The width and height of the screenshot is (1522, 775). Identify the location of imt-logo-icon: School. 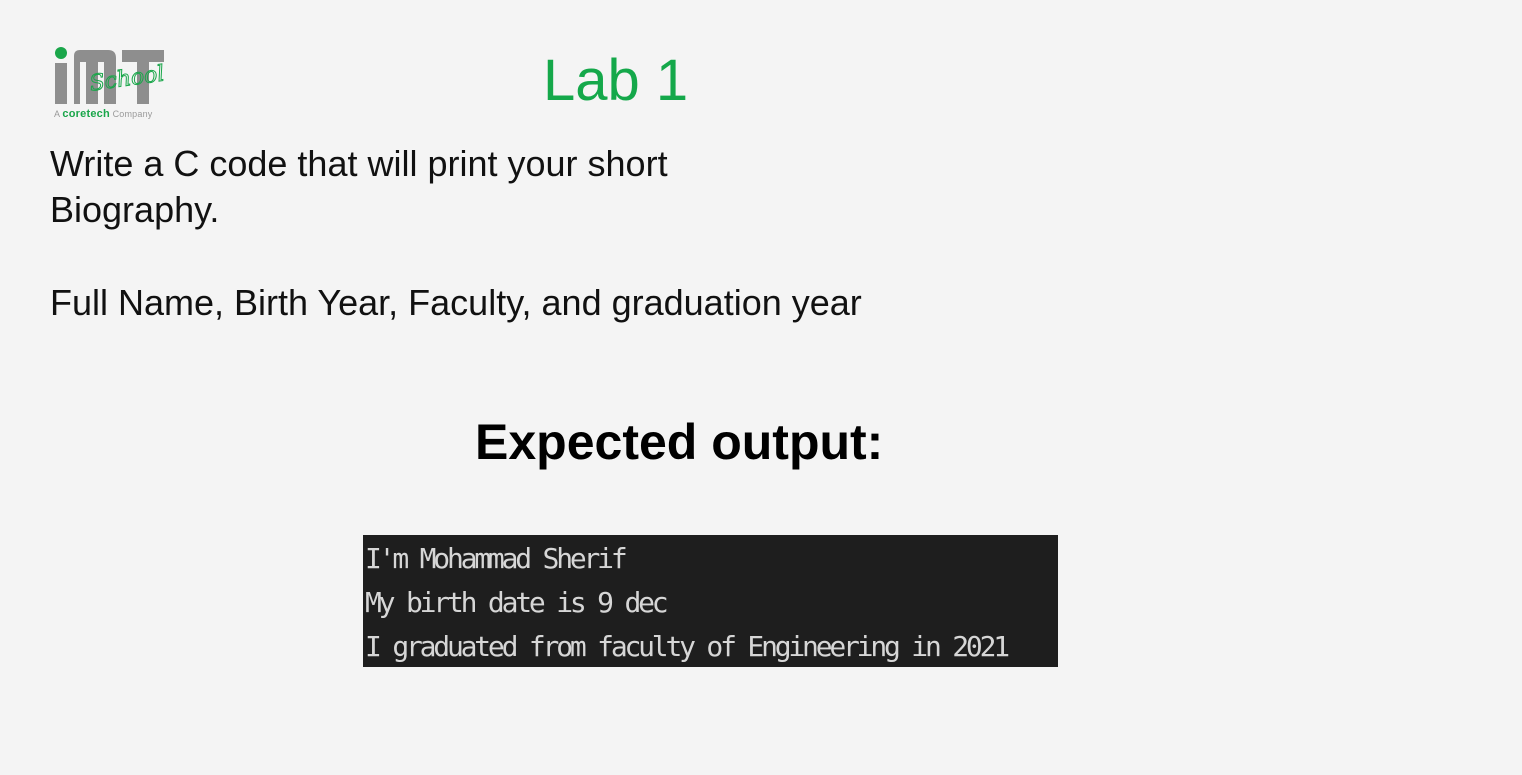
(110, 75).